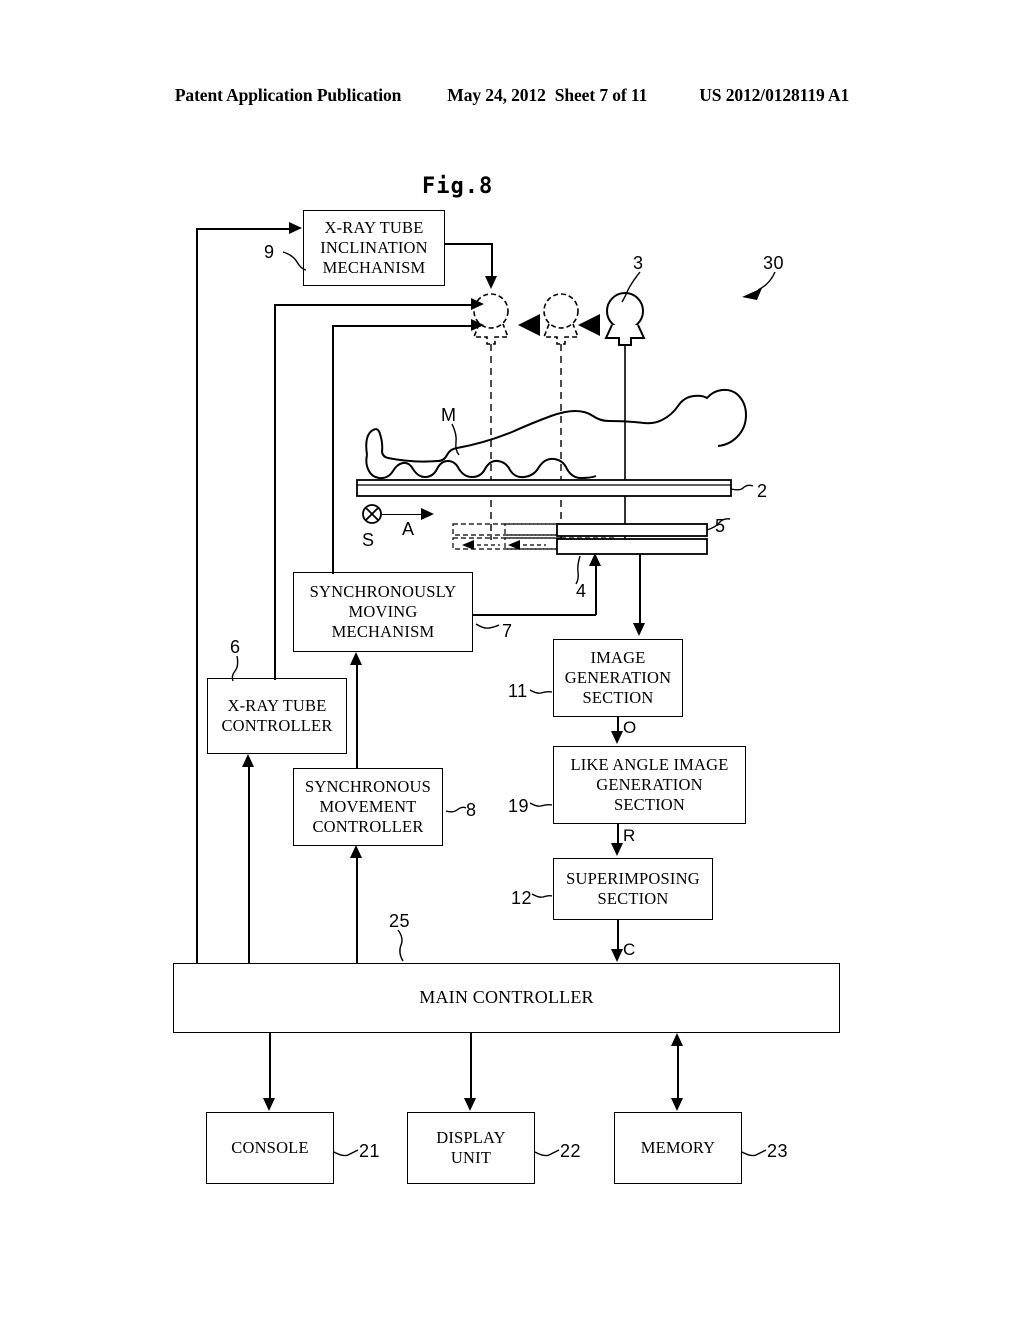  Describe the element at coordinates (373, 305) in the screenshot. I see `connector-tubecontroller-to-tube-horizontal` at that location.